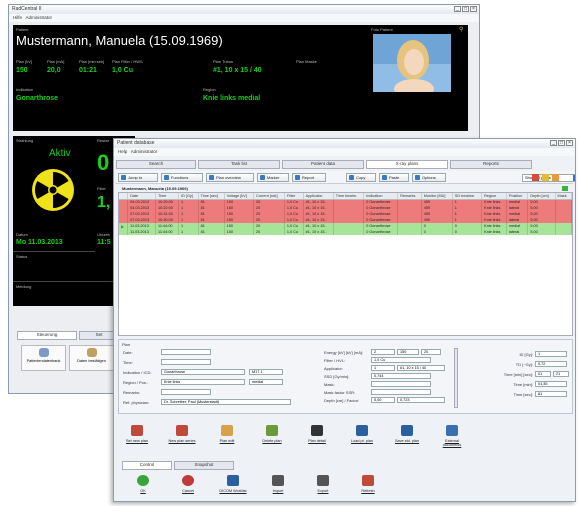 This screenshot has width=578, height=506. Describe the element at coordinates (182, 430) in the screenshot. I see `plan-series-icon` at that location.